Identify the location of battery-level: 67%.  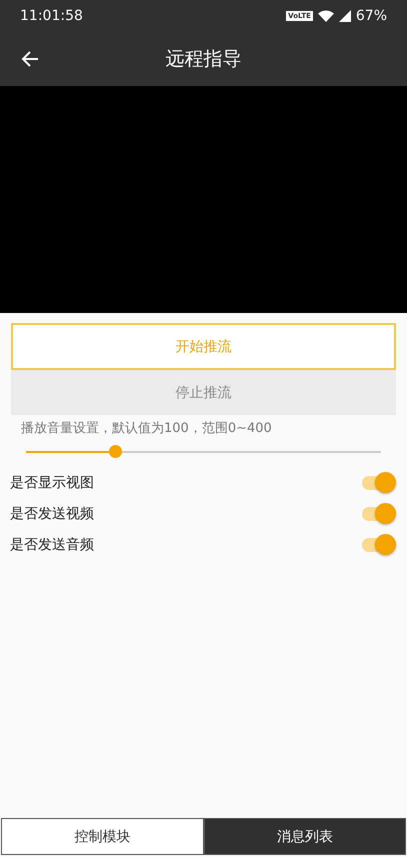
(371, 16).